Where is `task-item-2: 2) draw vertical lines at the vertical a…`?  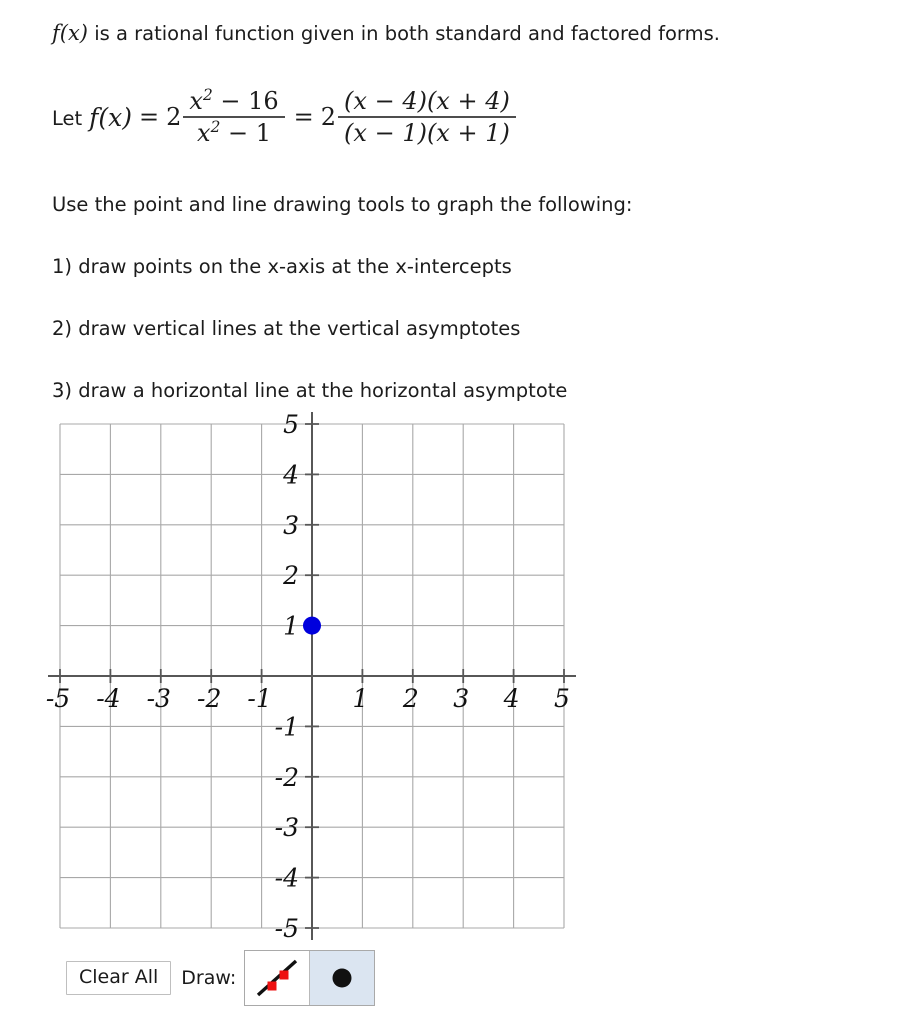 task-item-2: 2) draw vertical lines at the vertical a… is located at coordinates (286, 328).